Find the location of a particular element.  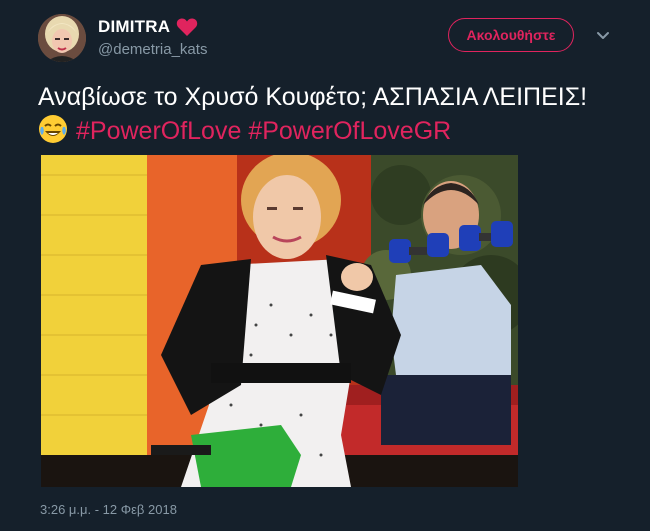

chevron-down-icon is located at coordinates (603, 35).